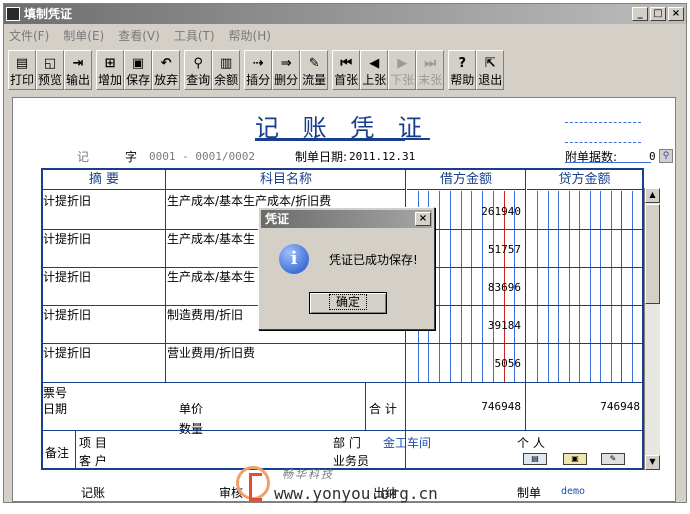  What do you see at coordinates (652, 254) in the screenshot?
I see `scroll-thumb` at bounding box center [652, 254].